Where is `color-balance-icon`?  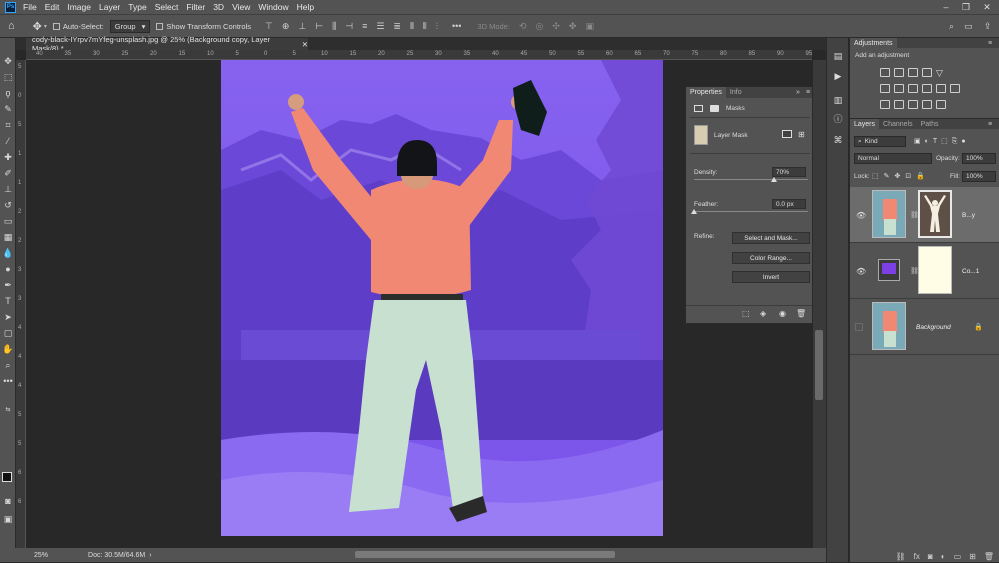 color-balance-icon is located at coordinates (899, 88).